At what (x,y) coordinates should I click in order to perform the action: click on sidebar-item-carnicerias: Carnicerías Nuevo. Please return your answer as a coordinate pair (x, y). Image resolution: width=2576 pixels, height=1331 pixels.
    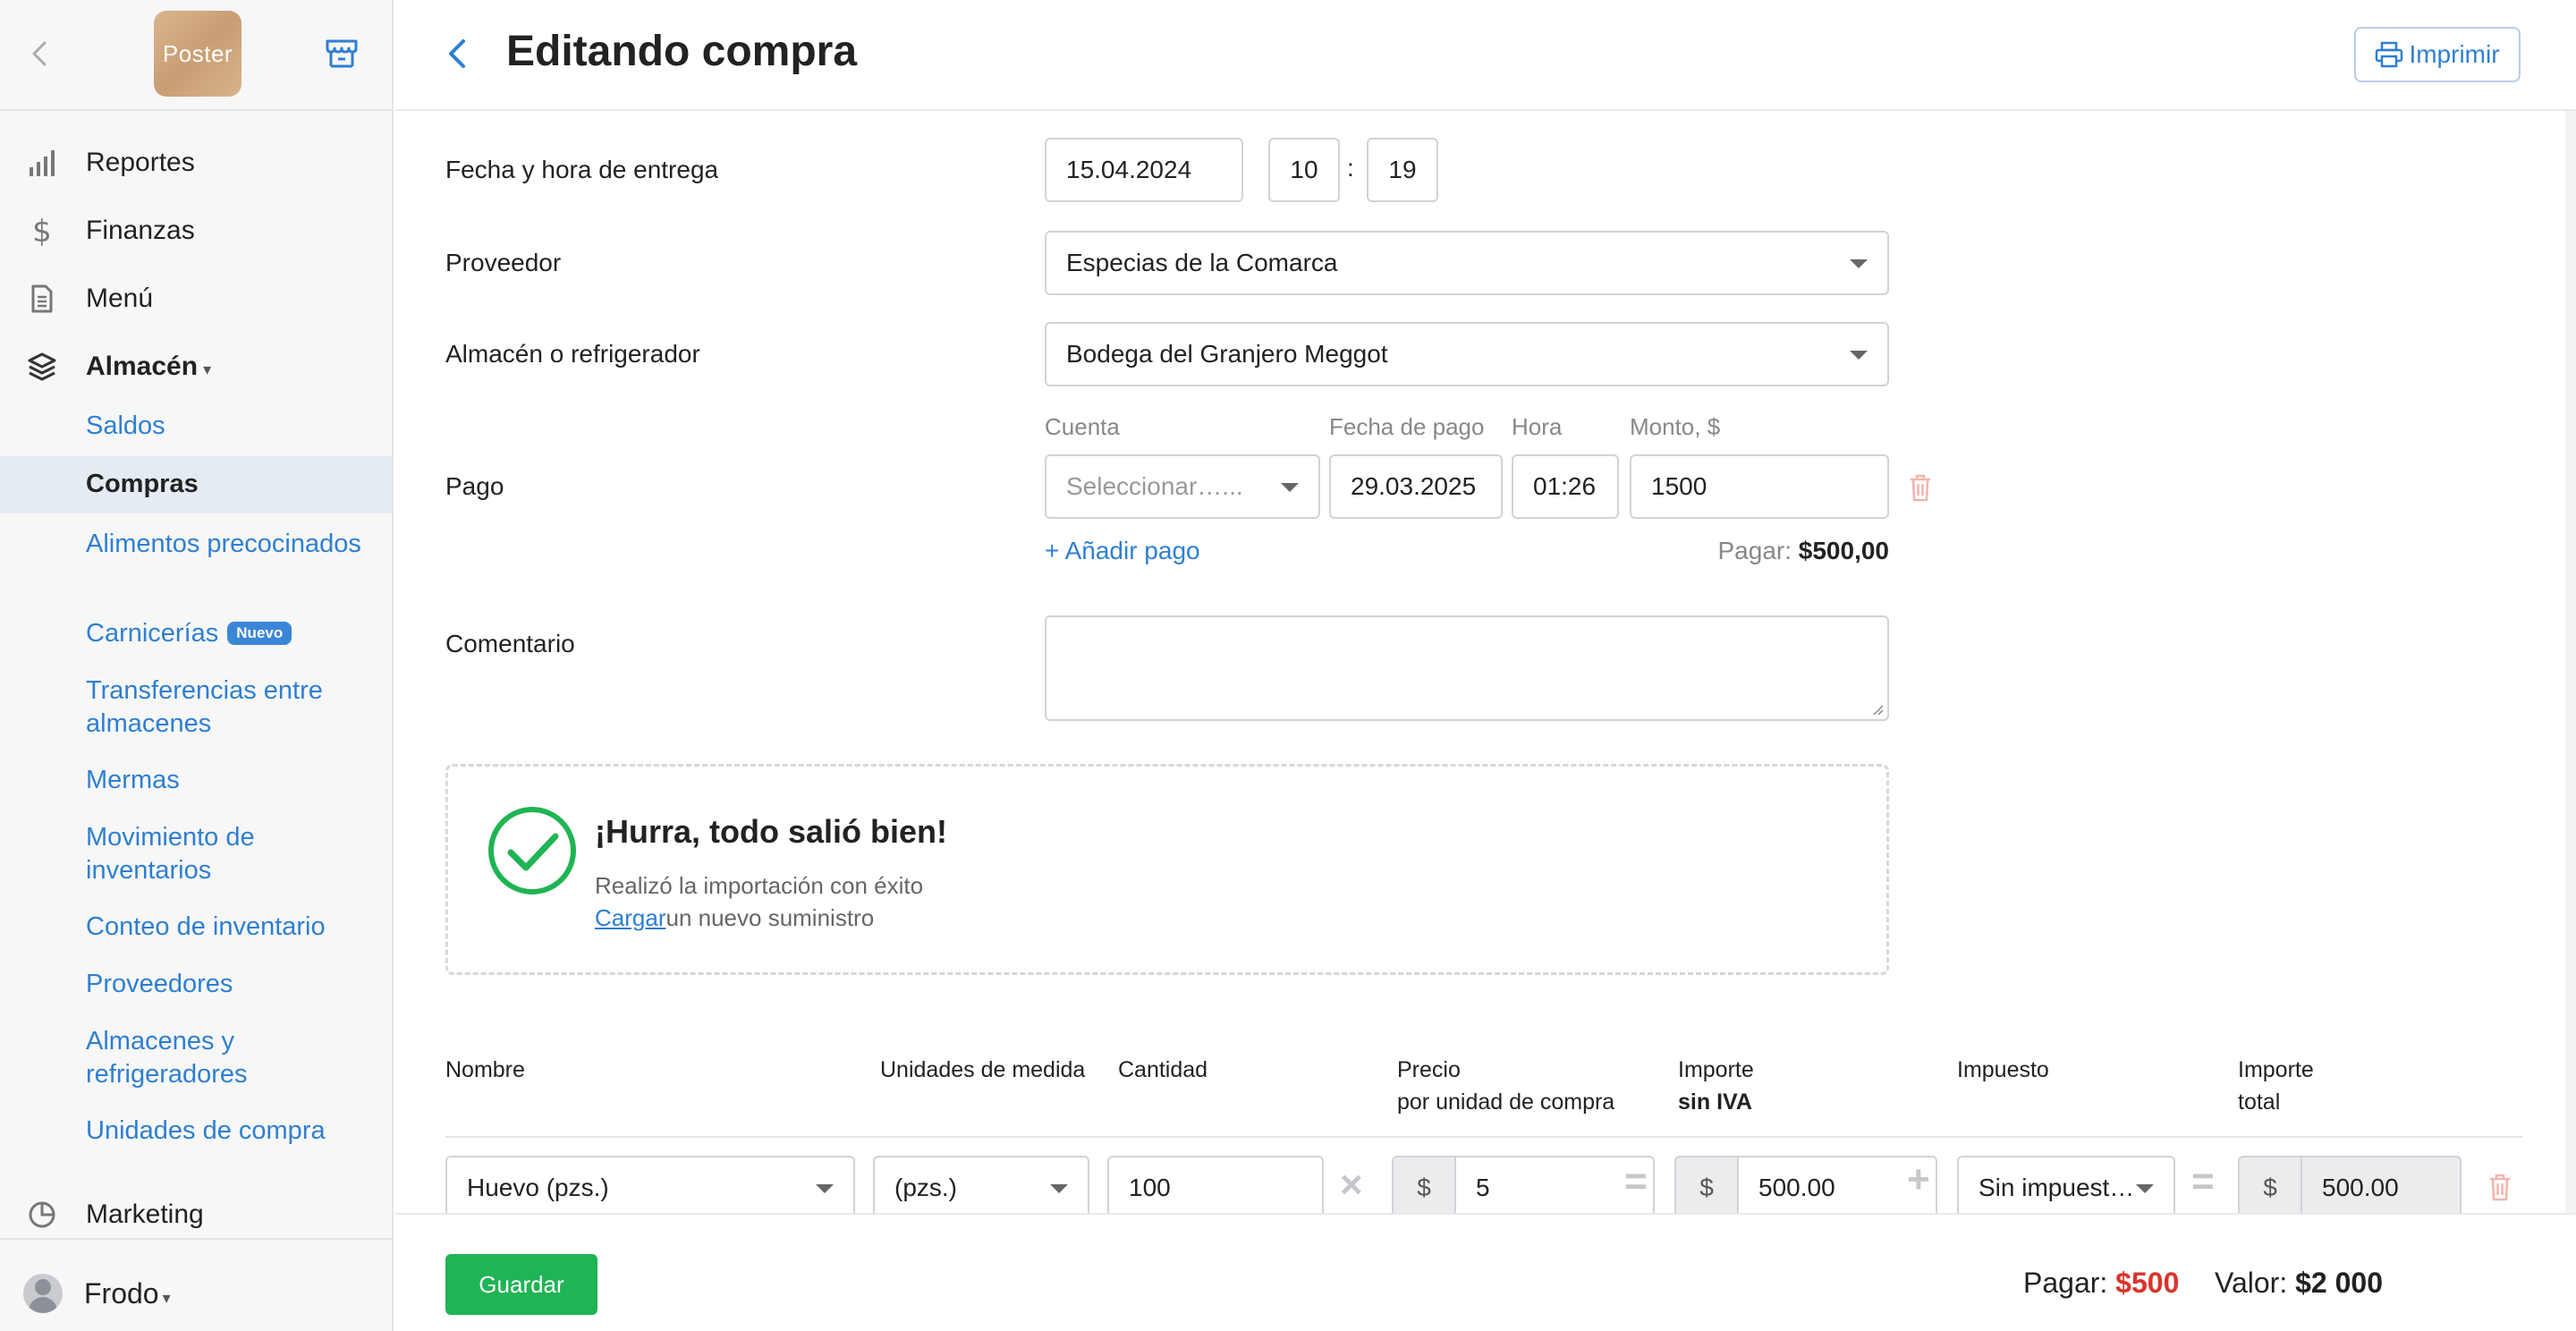
    Looking at the image, I should click on (196, 635).